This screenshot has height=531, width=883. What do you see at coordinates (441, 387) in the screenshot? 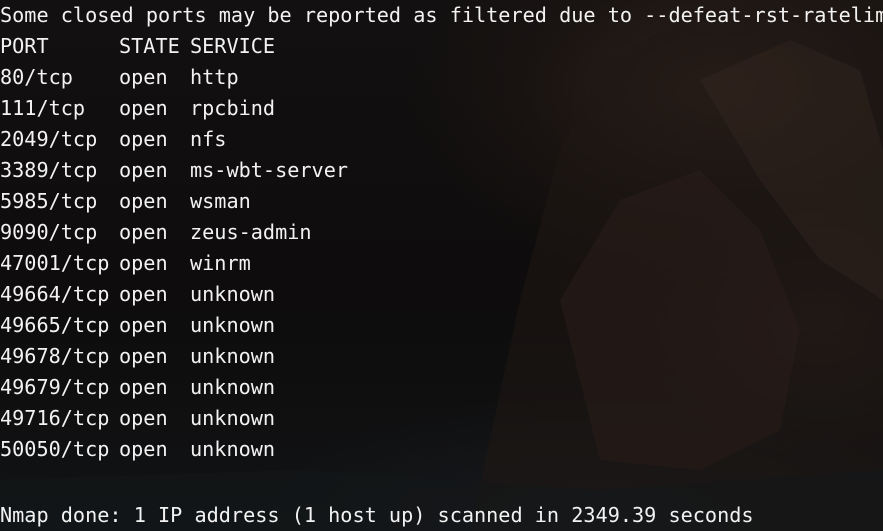
I see `table-row: 49679/tcp open unknown` at bounding box center [441, 387].